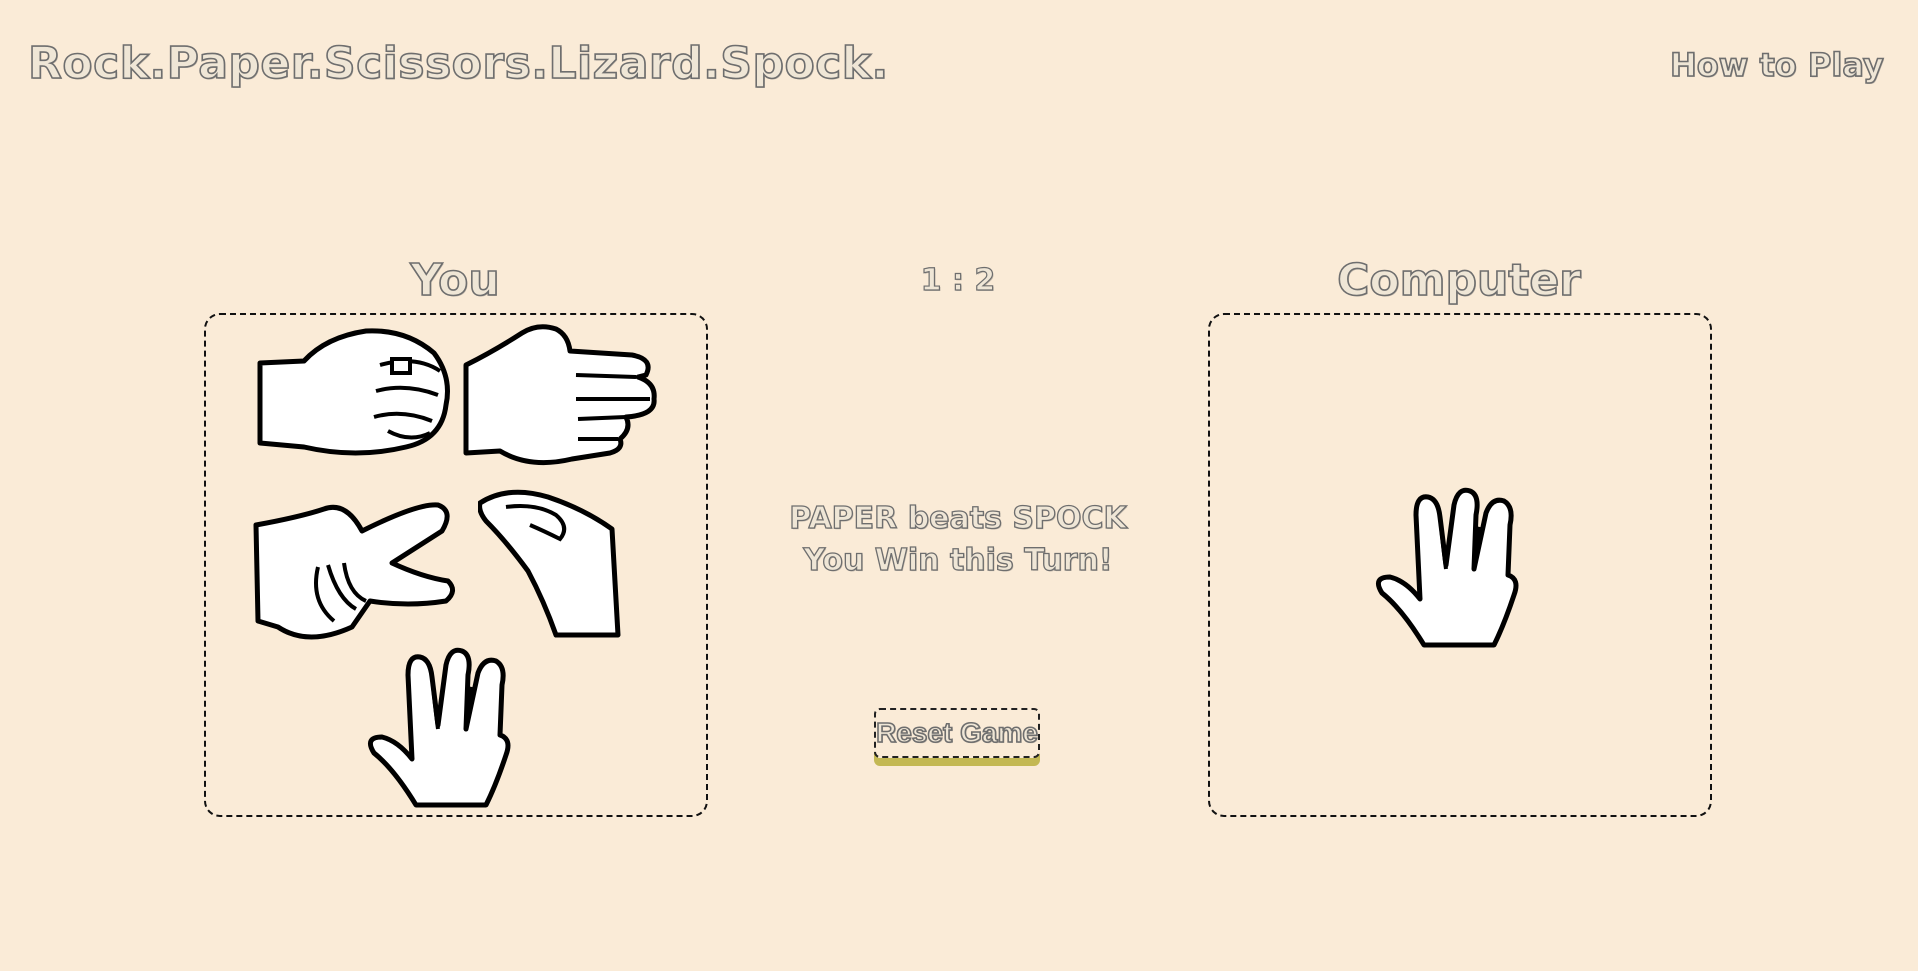 The width and height of the screenshot is (1918, 971). I want to click on rock-hand-icon, so click(356, 393).